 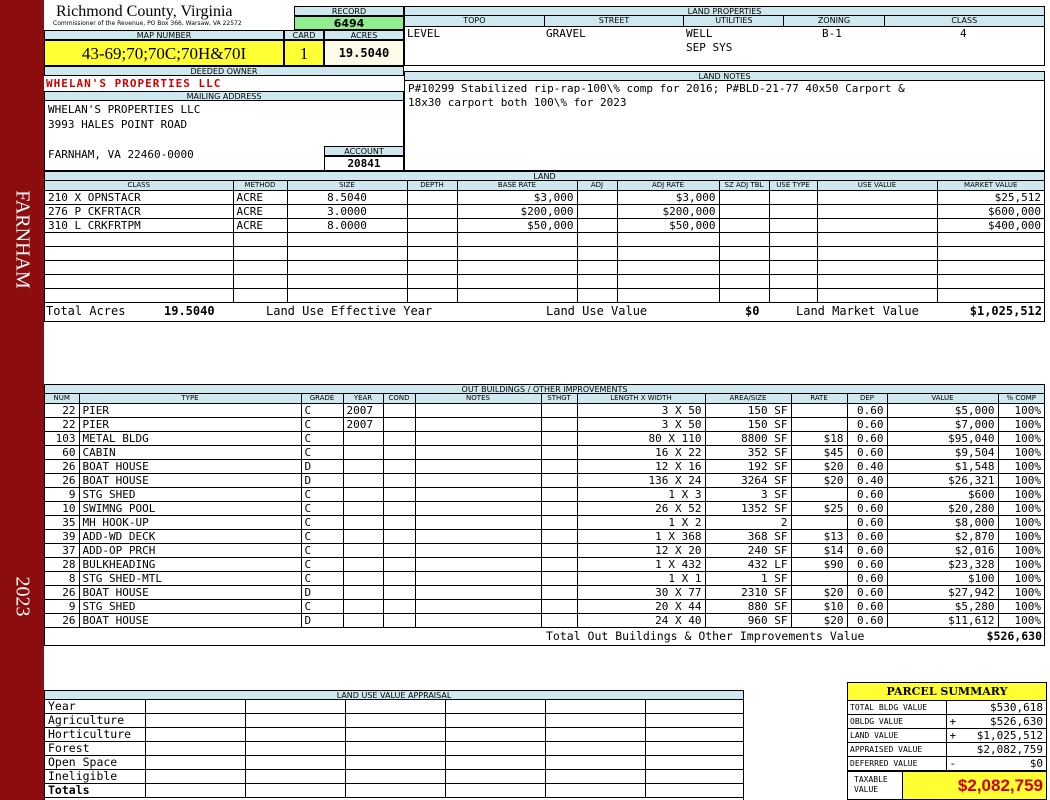 What do you see at coordinates (943, 438) in the screenshot?
I see `ob-value: $95,040` at bounding box center [943, 438].